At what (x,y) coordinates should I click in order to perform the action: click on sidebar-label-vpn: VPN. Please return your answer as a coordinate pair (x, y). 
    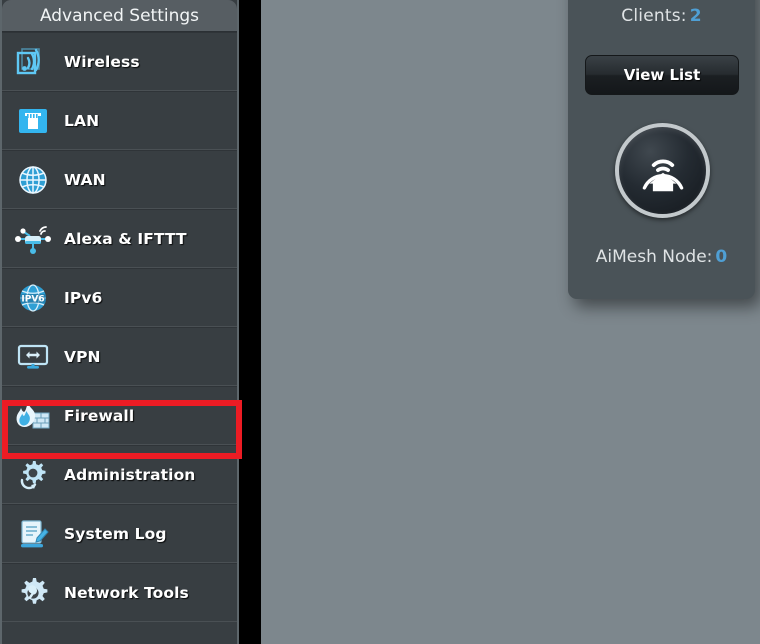
    Looking at the image, I should click on (82, 356).